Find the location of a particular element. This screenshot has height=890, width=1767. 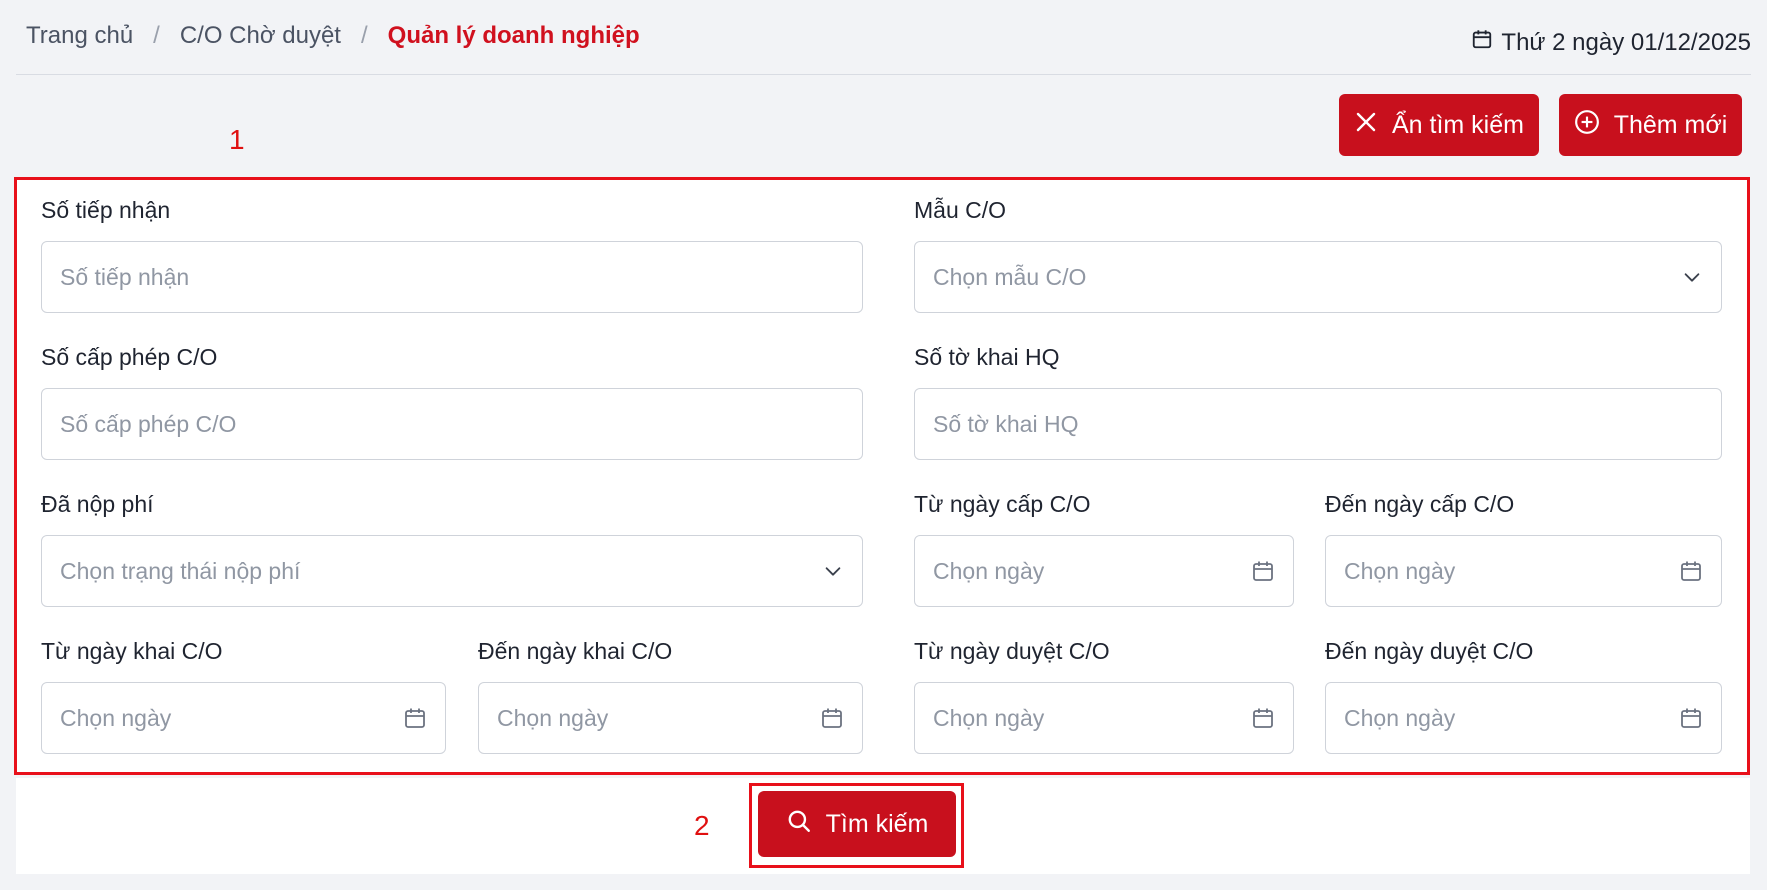

hide-search-button: Ẩn tìm kiếm is located at coordinates (1439, 125).